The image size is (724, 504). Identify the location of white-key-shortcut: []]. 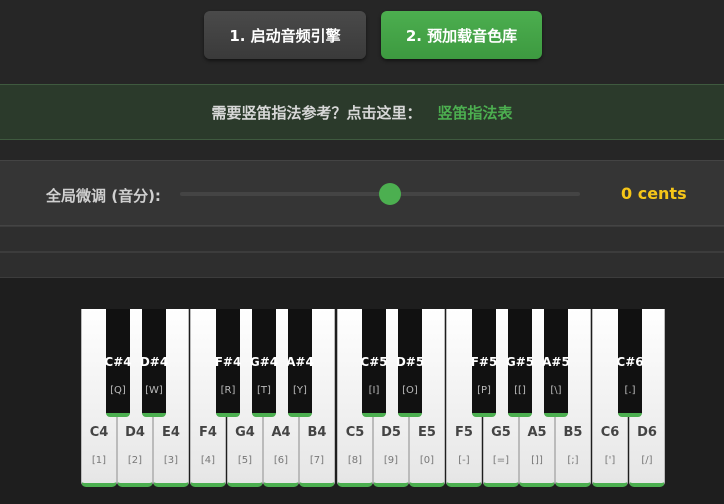
(537, 460).